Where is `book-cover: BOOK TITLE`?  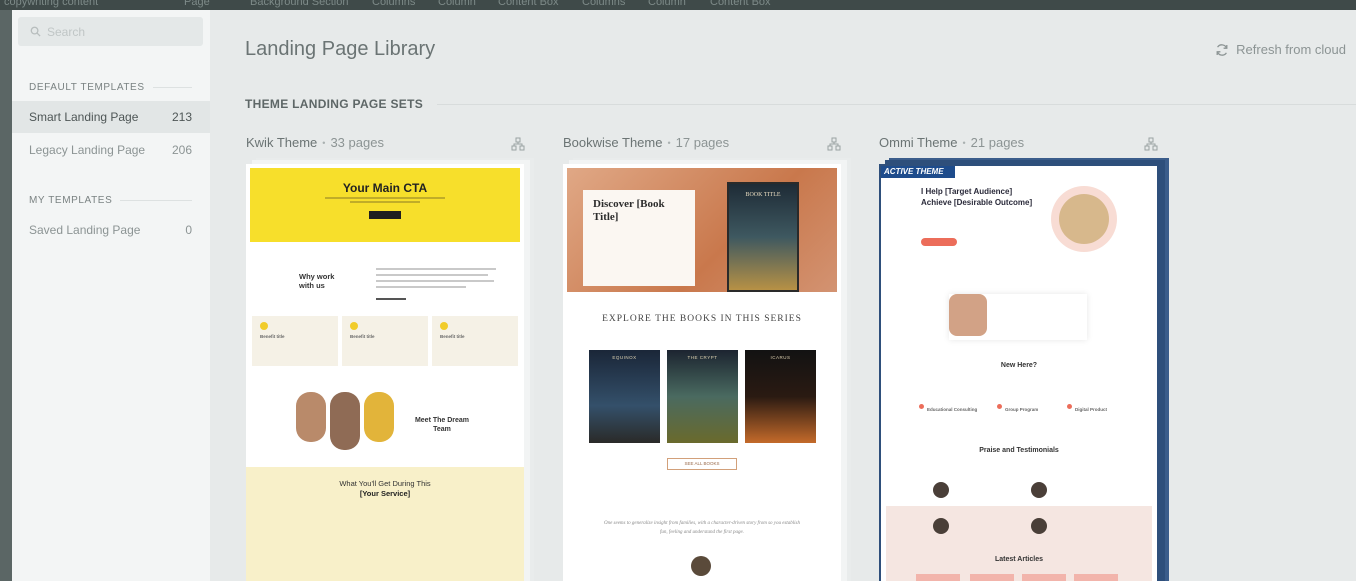
book-cover: BOOK TITLE is located at coordinates (763, 237).